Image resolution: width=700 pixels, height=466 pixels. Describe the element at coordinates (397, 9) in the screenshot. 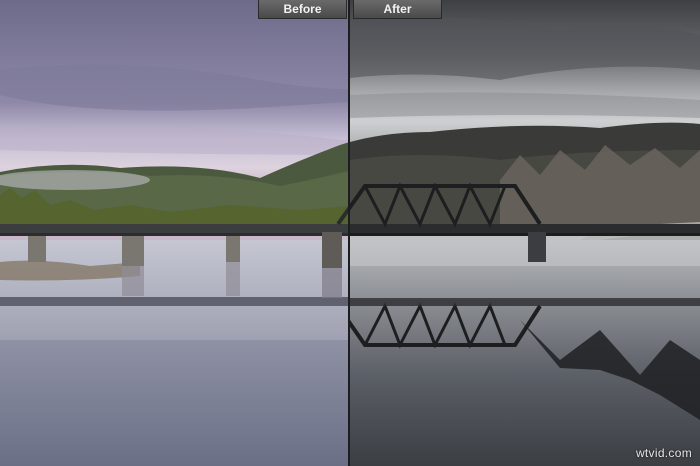

I see `after-label: After` at that location.